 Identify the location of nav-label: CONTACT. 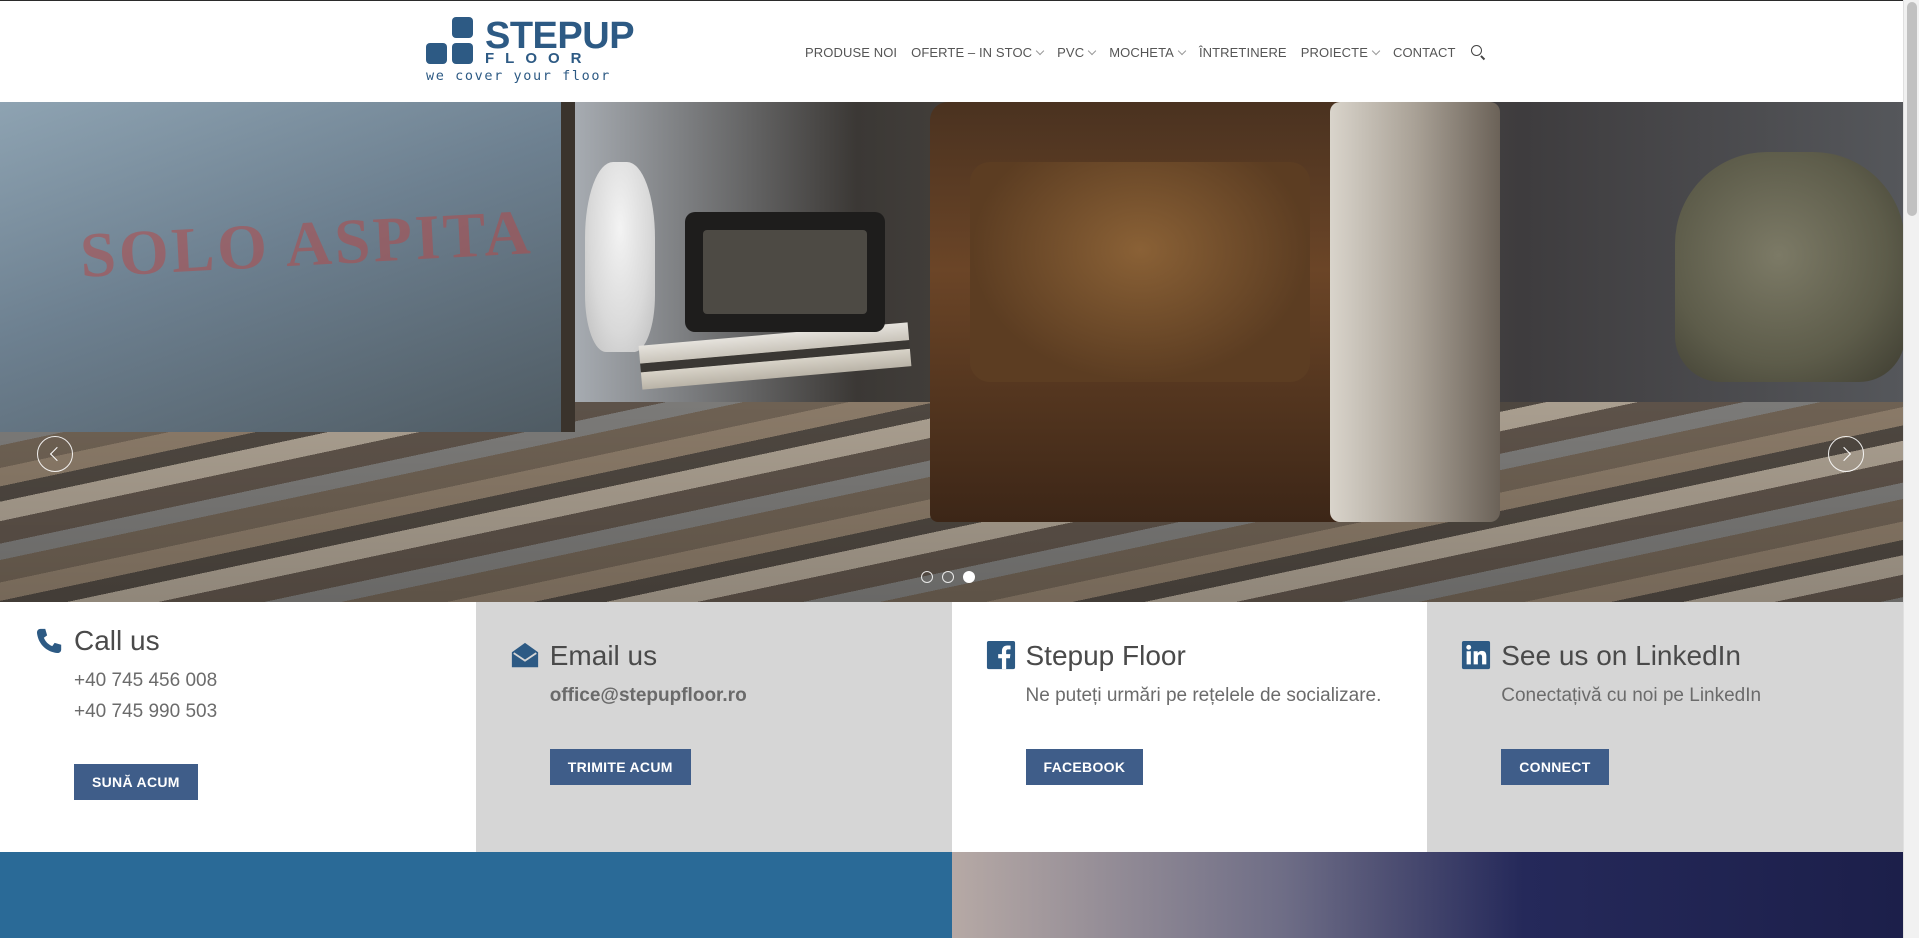
(1424, 52).